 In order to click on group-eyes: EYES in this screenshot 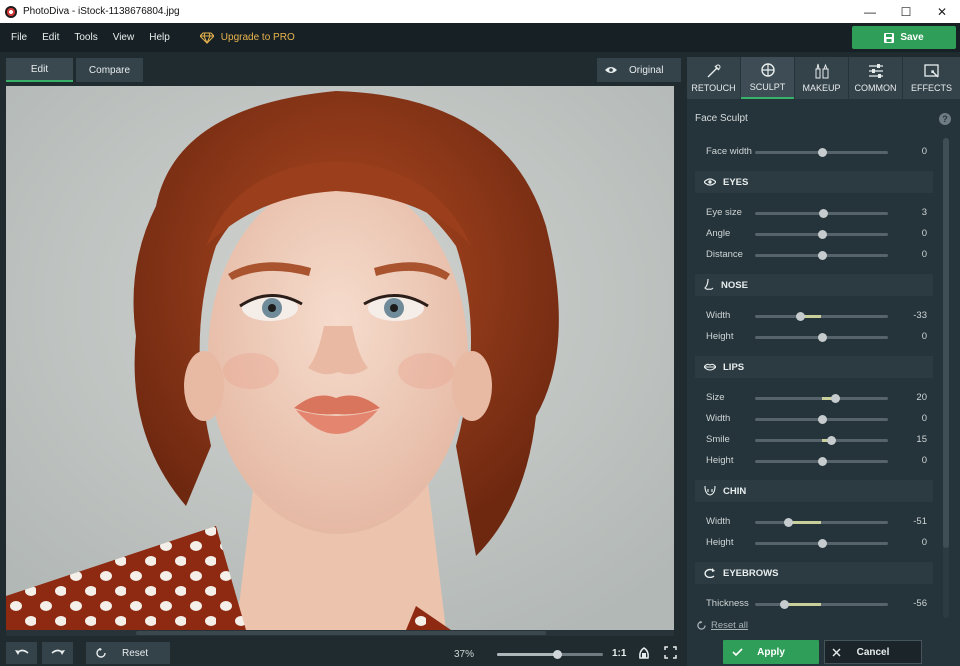, I will do `click(814, 182)`.